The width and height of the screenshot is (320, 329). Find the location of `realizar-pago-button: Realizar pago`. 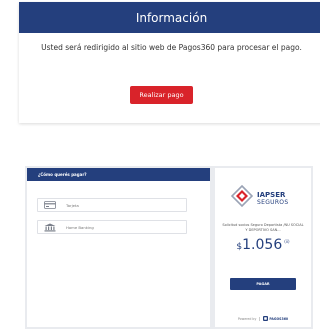

realizar-pago-button: Realizar pago is located at coordinates (161, 95).